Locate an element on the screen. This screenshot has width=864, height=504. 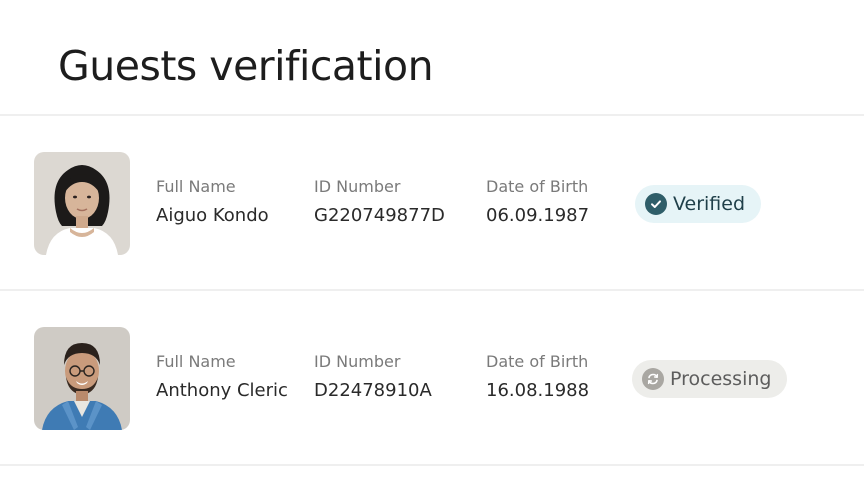
full-name-field: Full Name Anthony Cleric is located at coordinates (222, 377).